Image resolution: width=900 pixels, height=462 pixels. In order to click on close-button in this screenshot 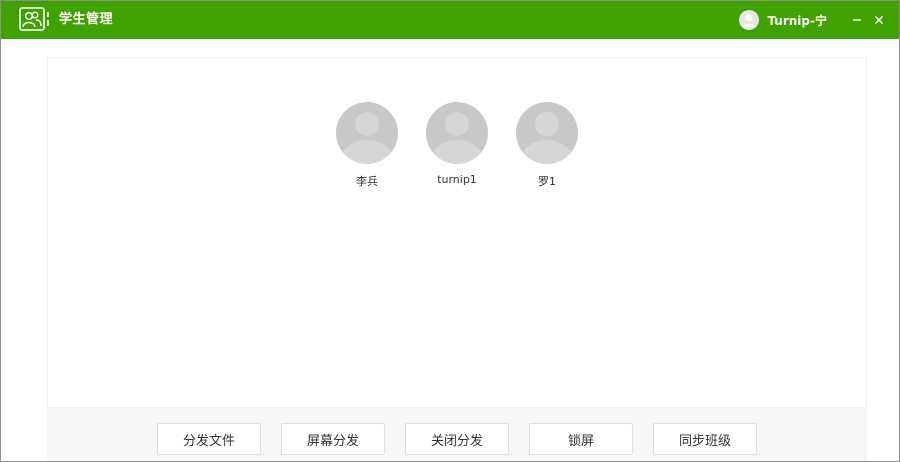, I will do `click(879, 20)`.